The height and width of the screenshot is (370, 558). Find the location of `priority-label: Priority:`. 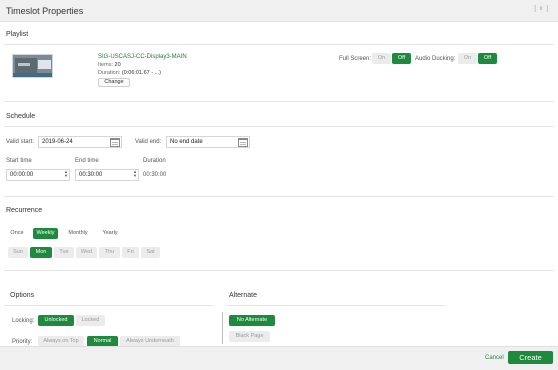

priority-label: Priority: is located at coordinates (22, 342).